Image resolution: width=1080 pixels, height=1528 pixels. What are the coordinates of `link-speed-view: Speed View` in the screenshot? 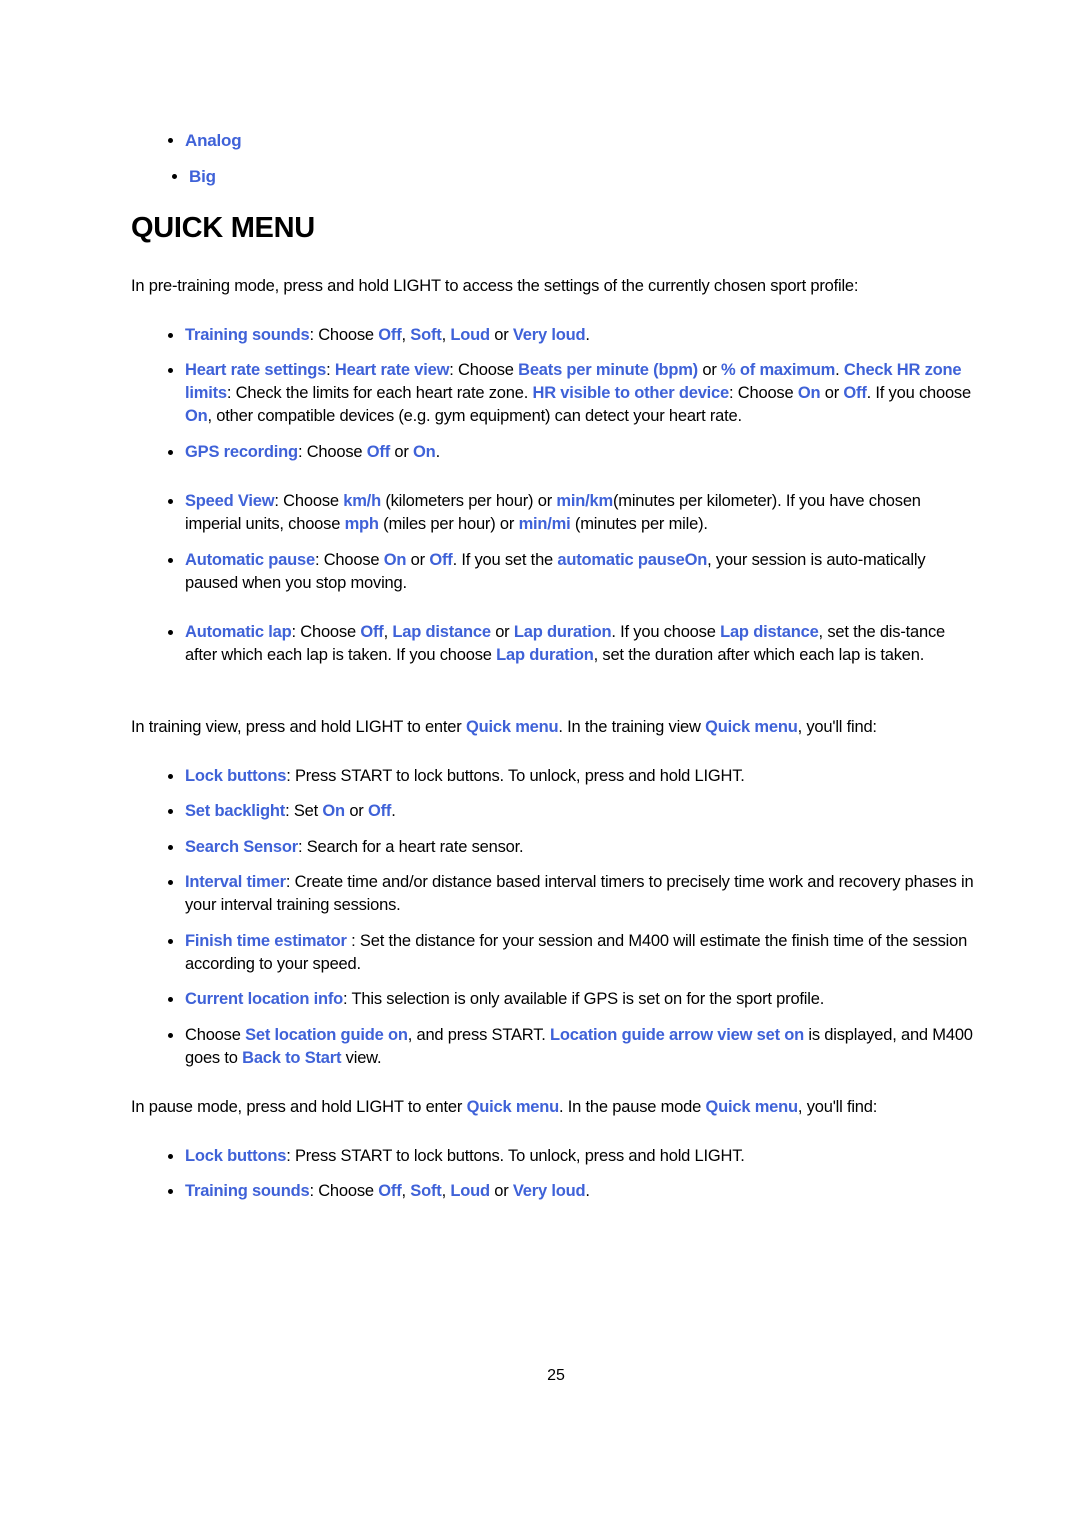 It's located at (230, 501).